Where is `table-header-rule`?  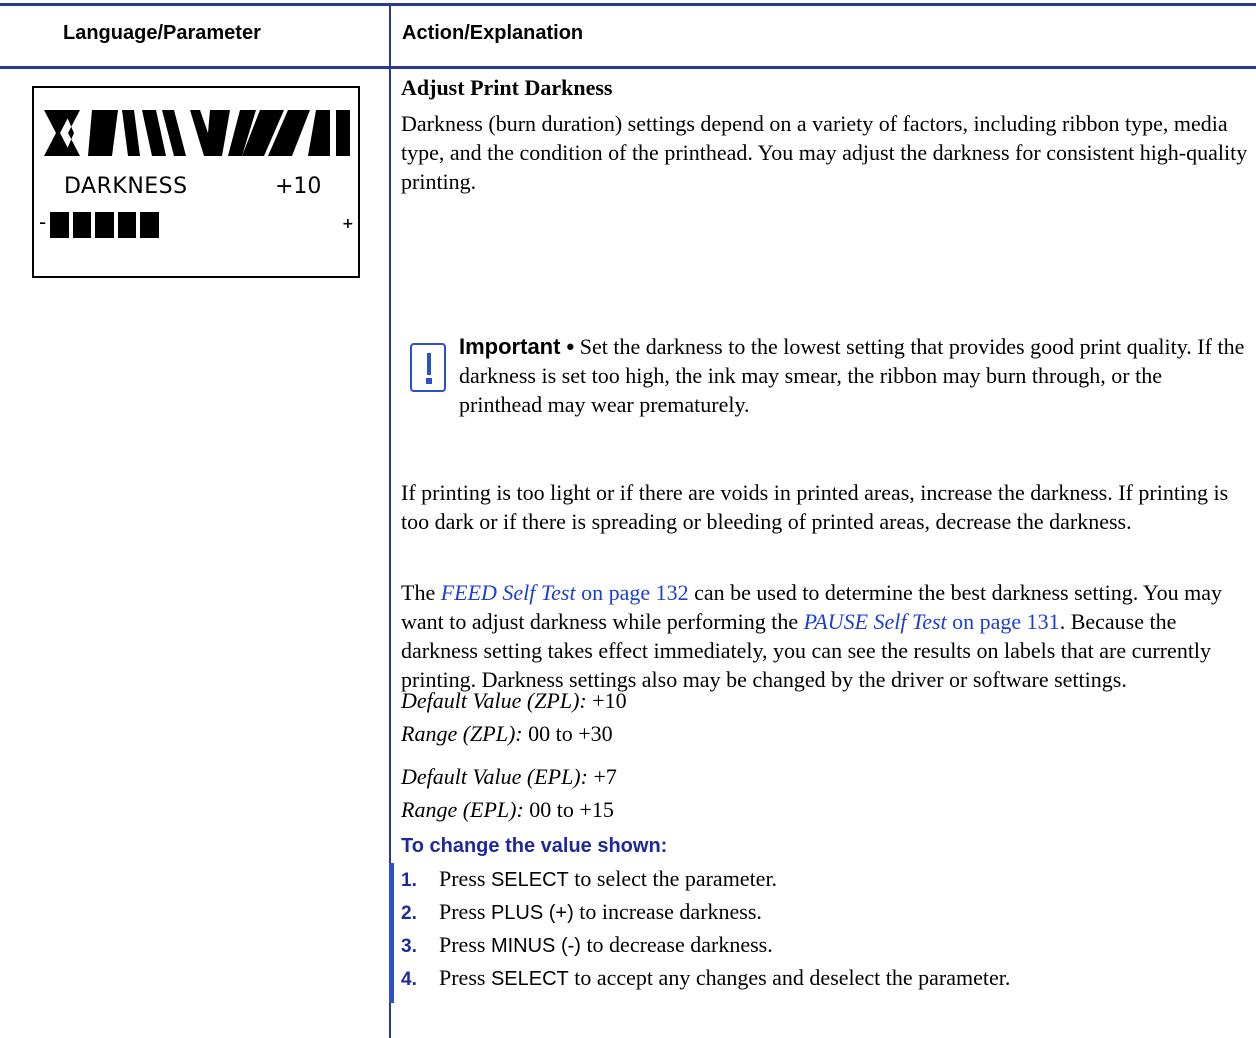 table-header-rule is located at coordinates (628, 67).